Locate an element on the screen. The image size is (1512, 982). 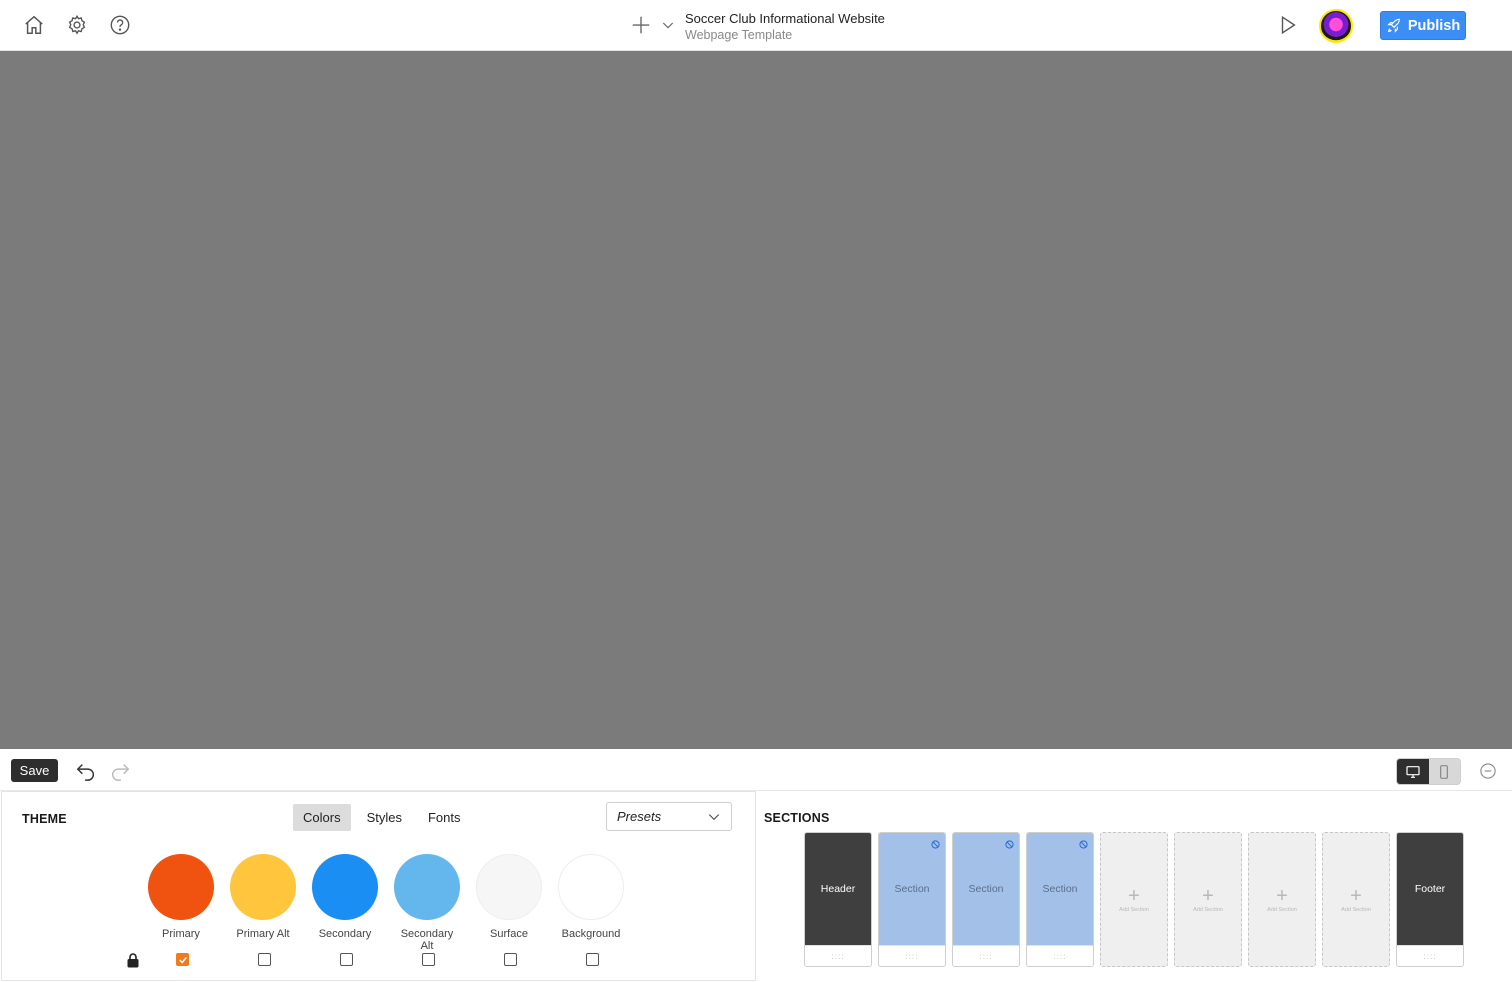
avatar is located at coordinates (1336, 26).